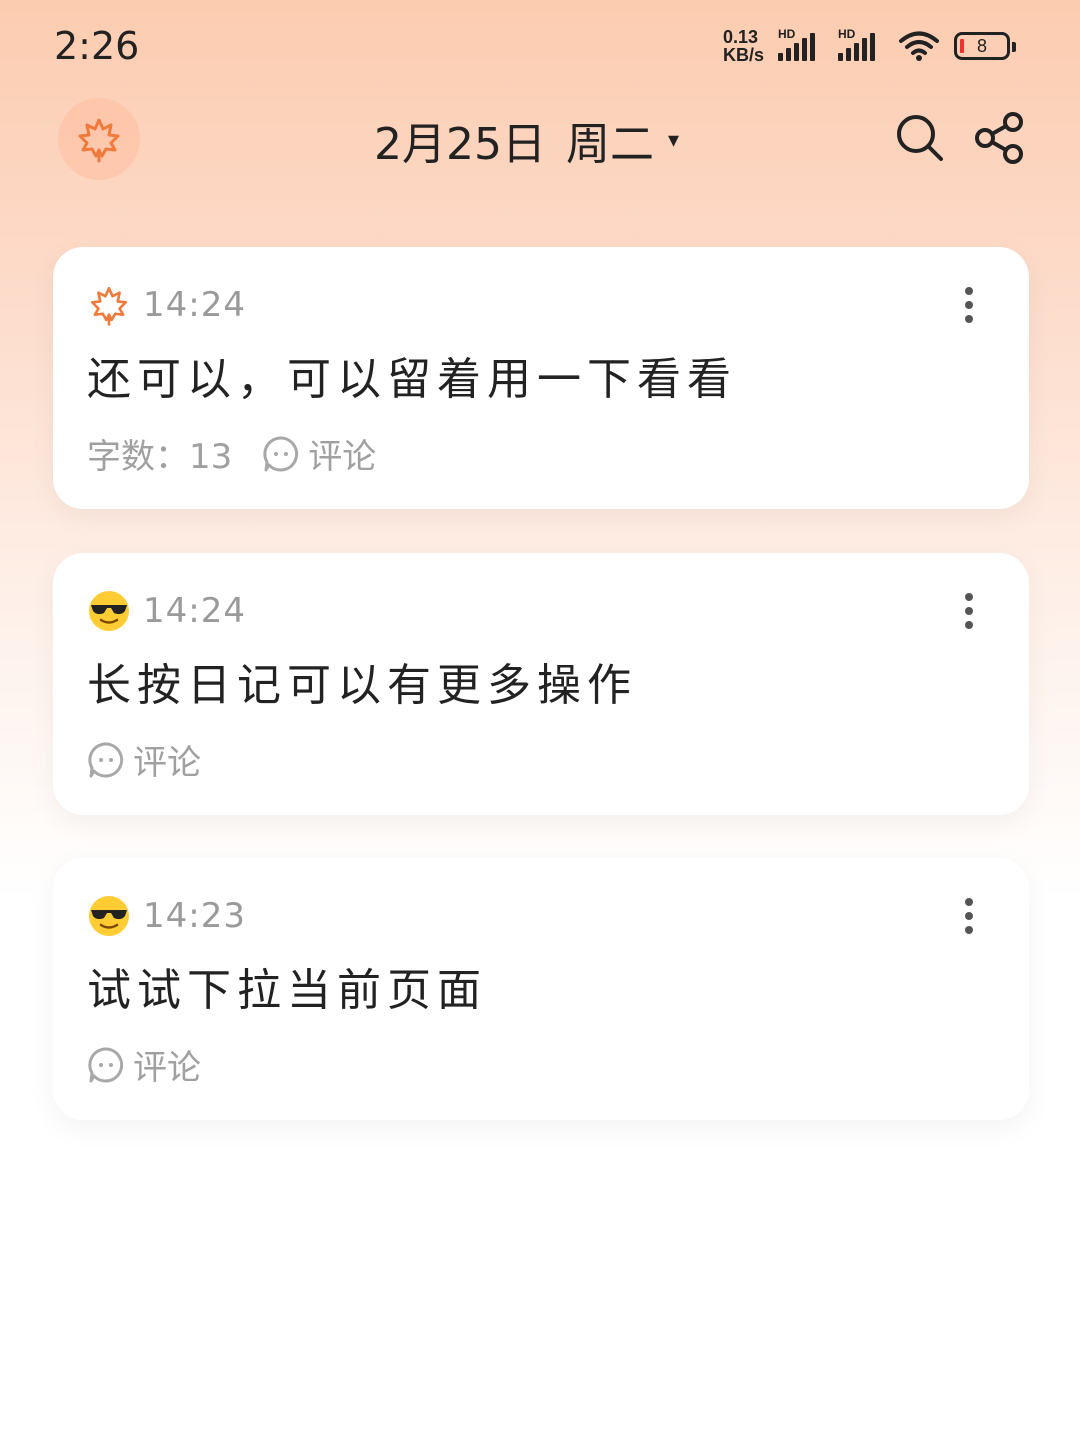 This screenshot has height=1440, width=1080. I want to click on entry-text: 试试下拉当前页面, so click(287, 990).